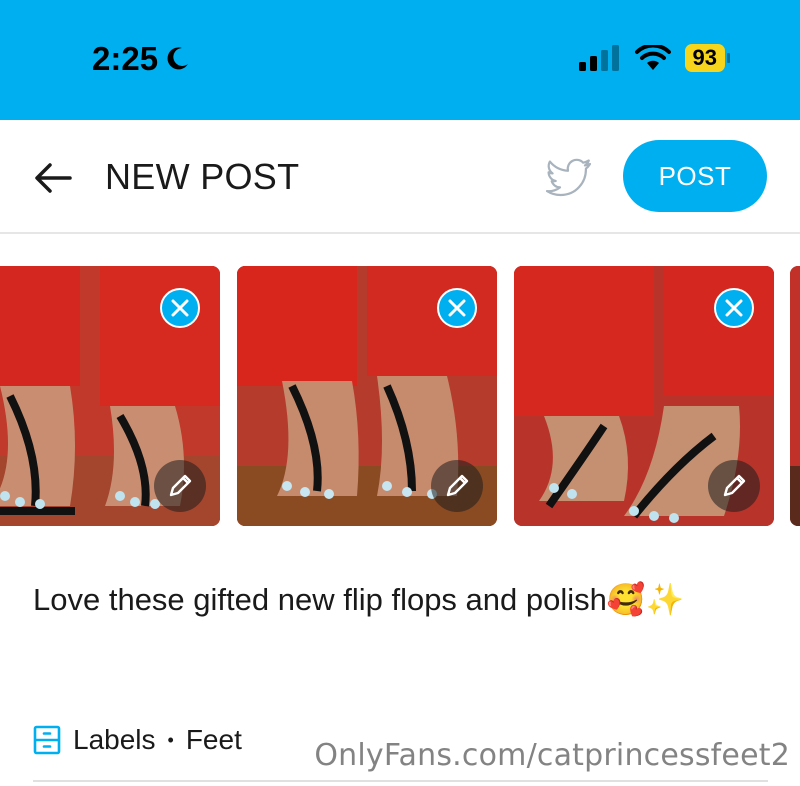  Describe the element at coordinates (704, 58) in the screenshot. I see `battery-level: 93` at that location.